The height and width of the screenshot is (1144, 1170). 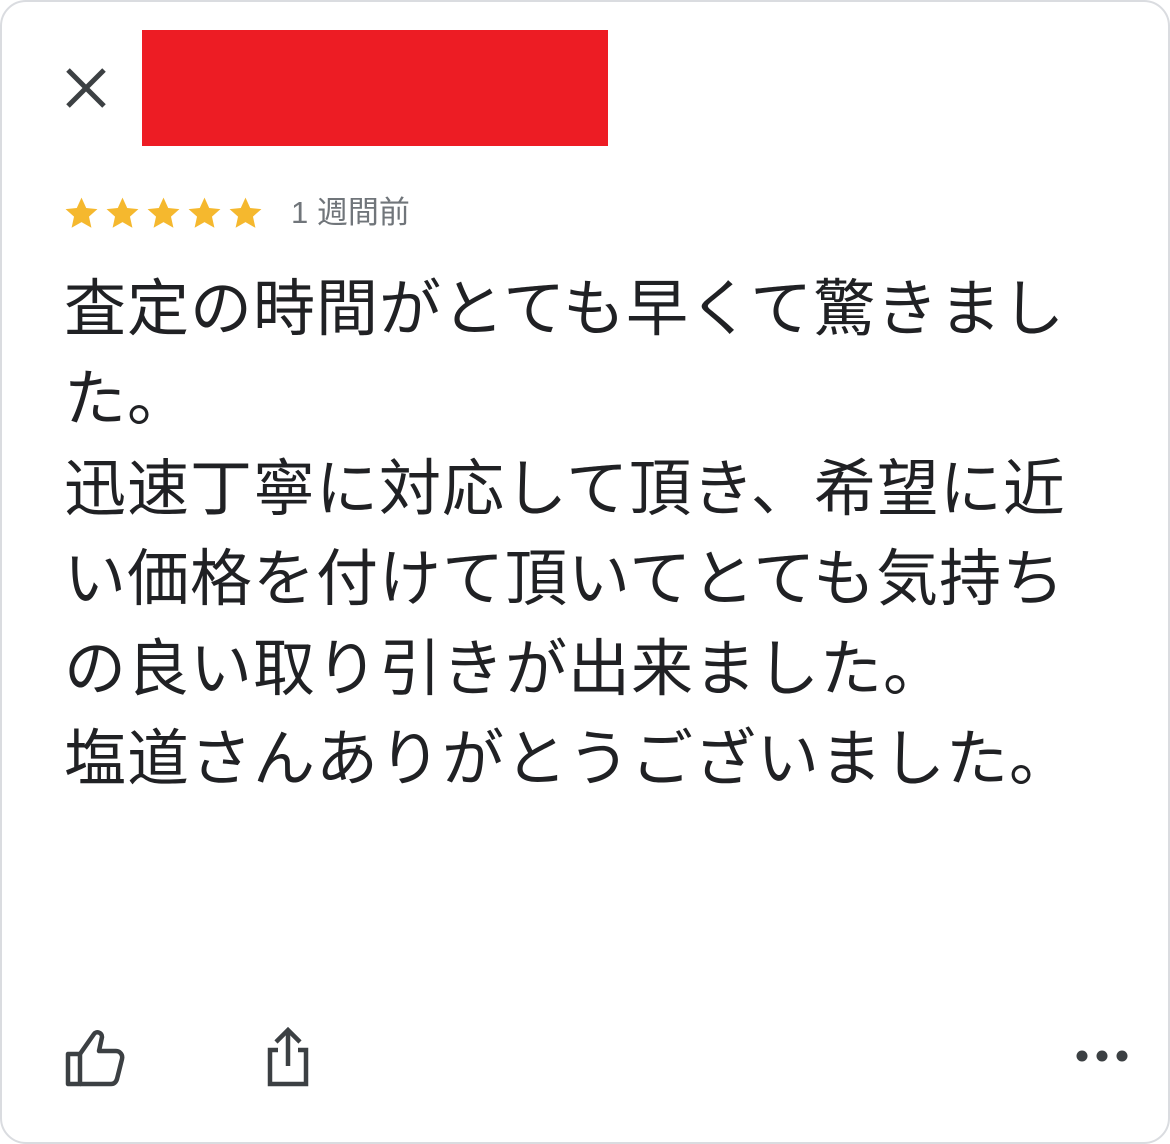 I want to click on review-timestamp: 1 週間前, so click(x=350, y=212).